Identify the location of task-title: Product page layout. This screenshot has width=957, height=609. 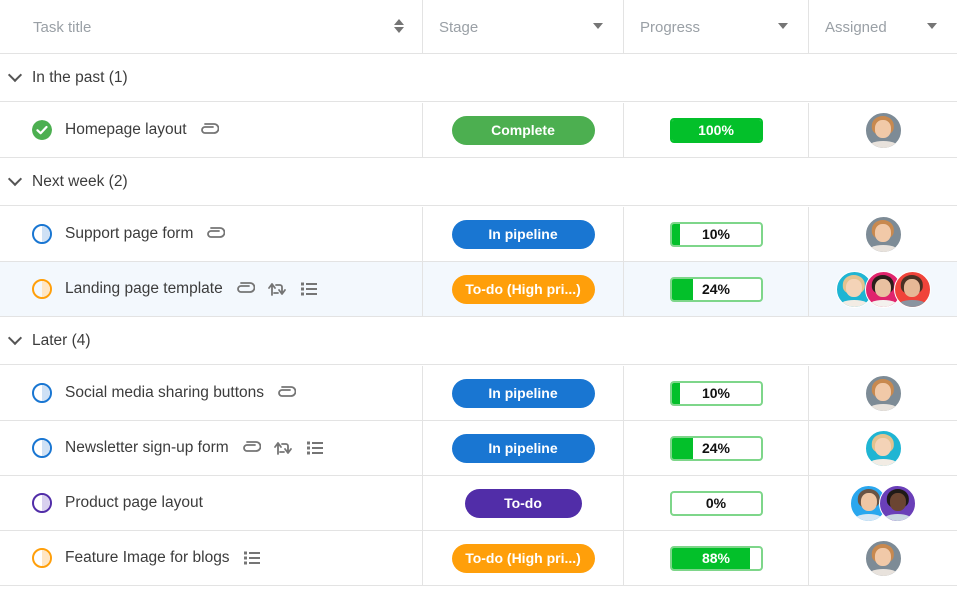
(134, 503).